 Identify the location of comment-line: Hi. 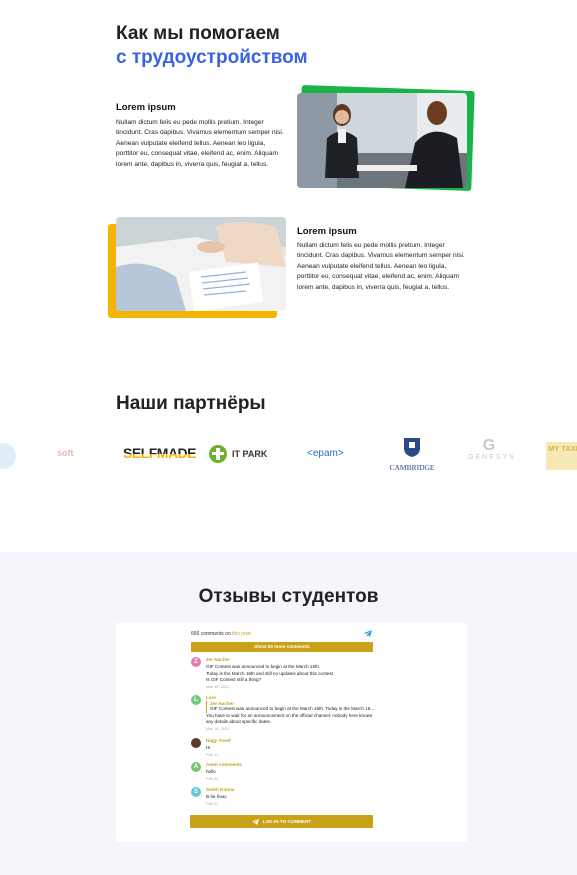
(208, 747).